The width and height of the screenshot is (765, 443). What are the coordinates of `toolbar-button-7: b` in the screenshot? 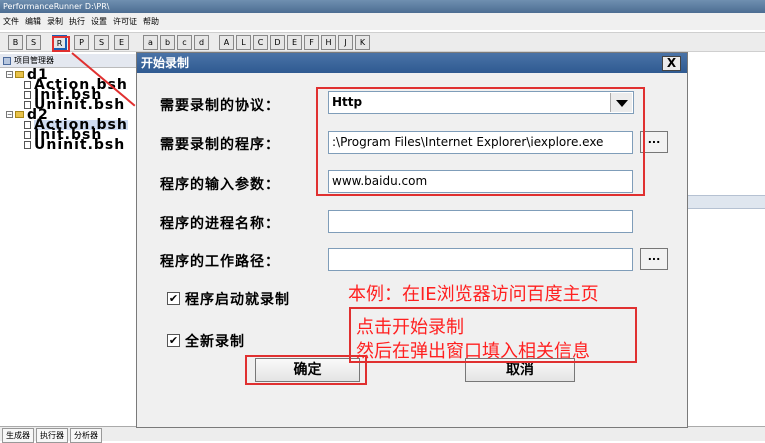 It's located at (167, 42).